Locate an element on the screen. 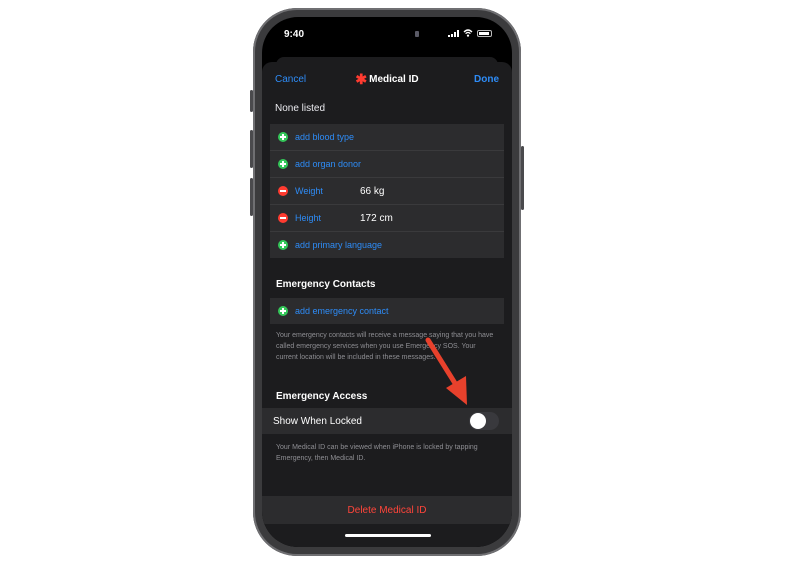 Image resolution: width=799 pixels, height=571 pixels. height-row: Height 172 cm is located at coordinates (387, 218).